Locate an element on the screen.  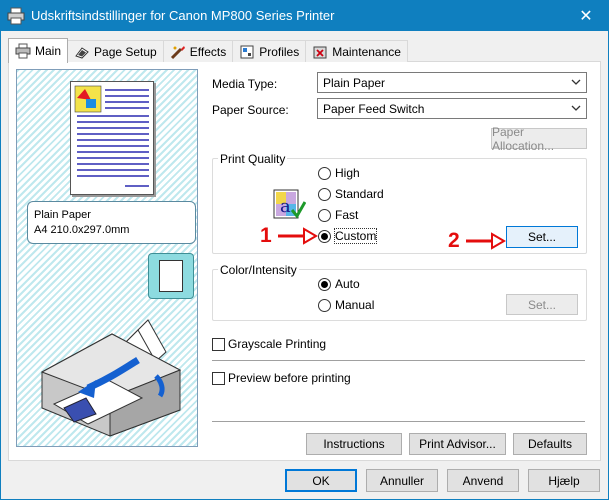
grayscale-printing-label: Grayscale Printing is located at coordinates (277, 344).